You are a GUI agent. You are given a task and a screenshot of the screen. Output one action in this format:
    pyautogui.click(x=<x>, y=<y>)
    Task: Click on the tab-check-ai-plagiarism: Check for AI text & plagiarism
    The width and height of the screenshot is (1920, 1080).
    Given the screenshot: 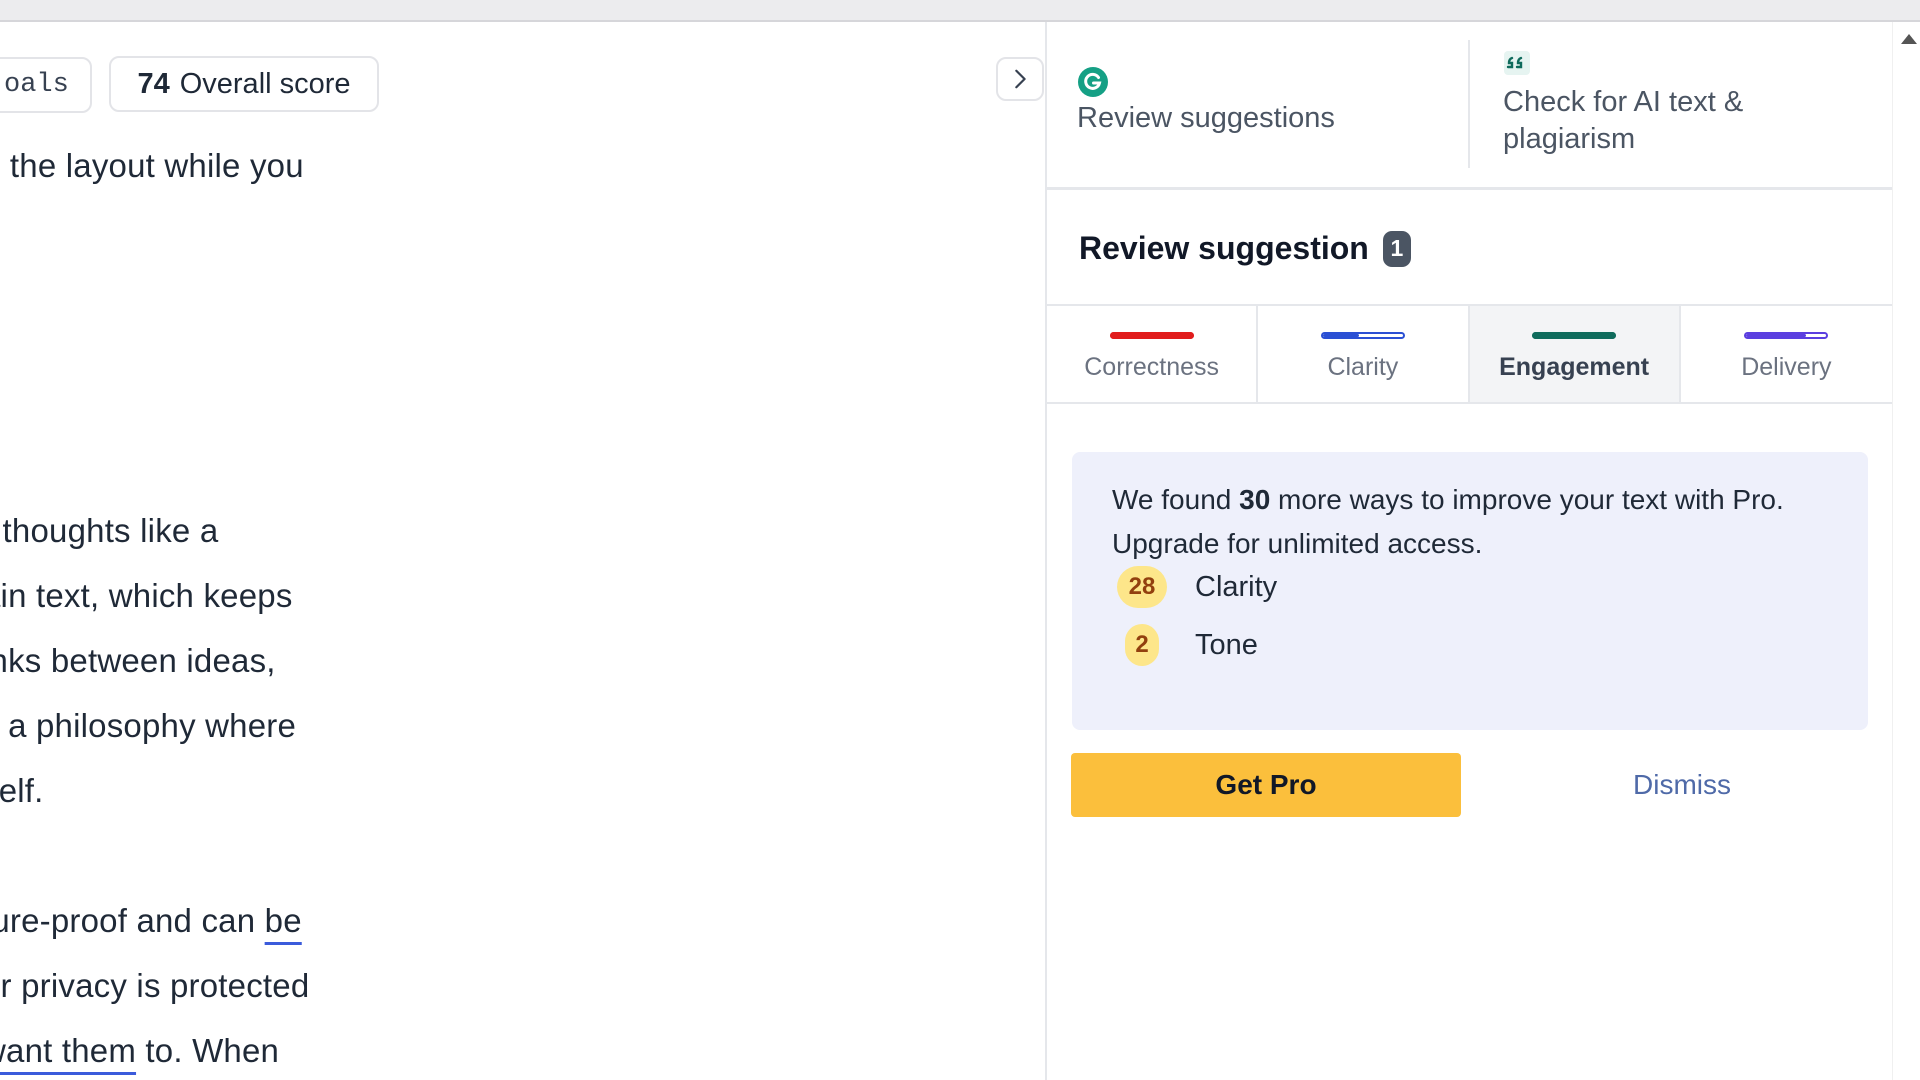 What is the action you would take?
    pyautogui.click(x=1683, y=106)
    